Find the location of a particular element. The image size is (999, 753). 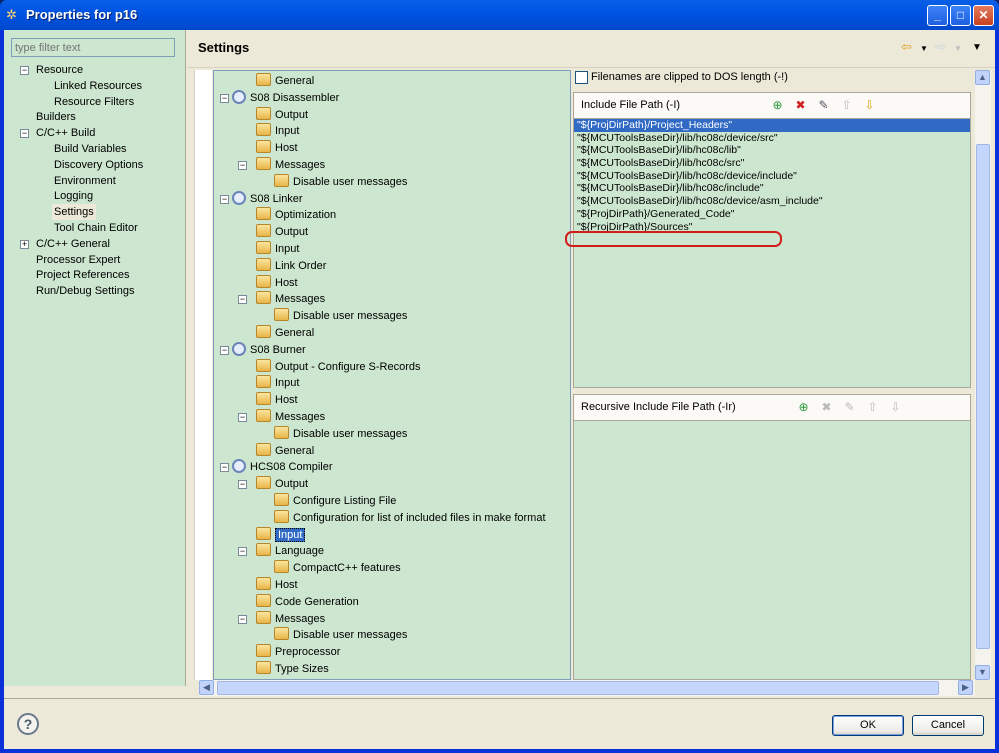

cancel-button: Cancel is located at coordinates (948, 725).